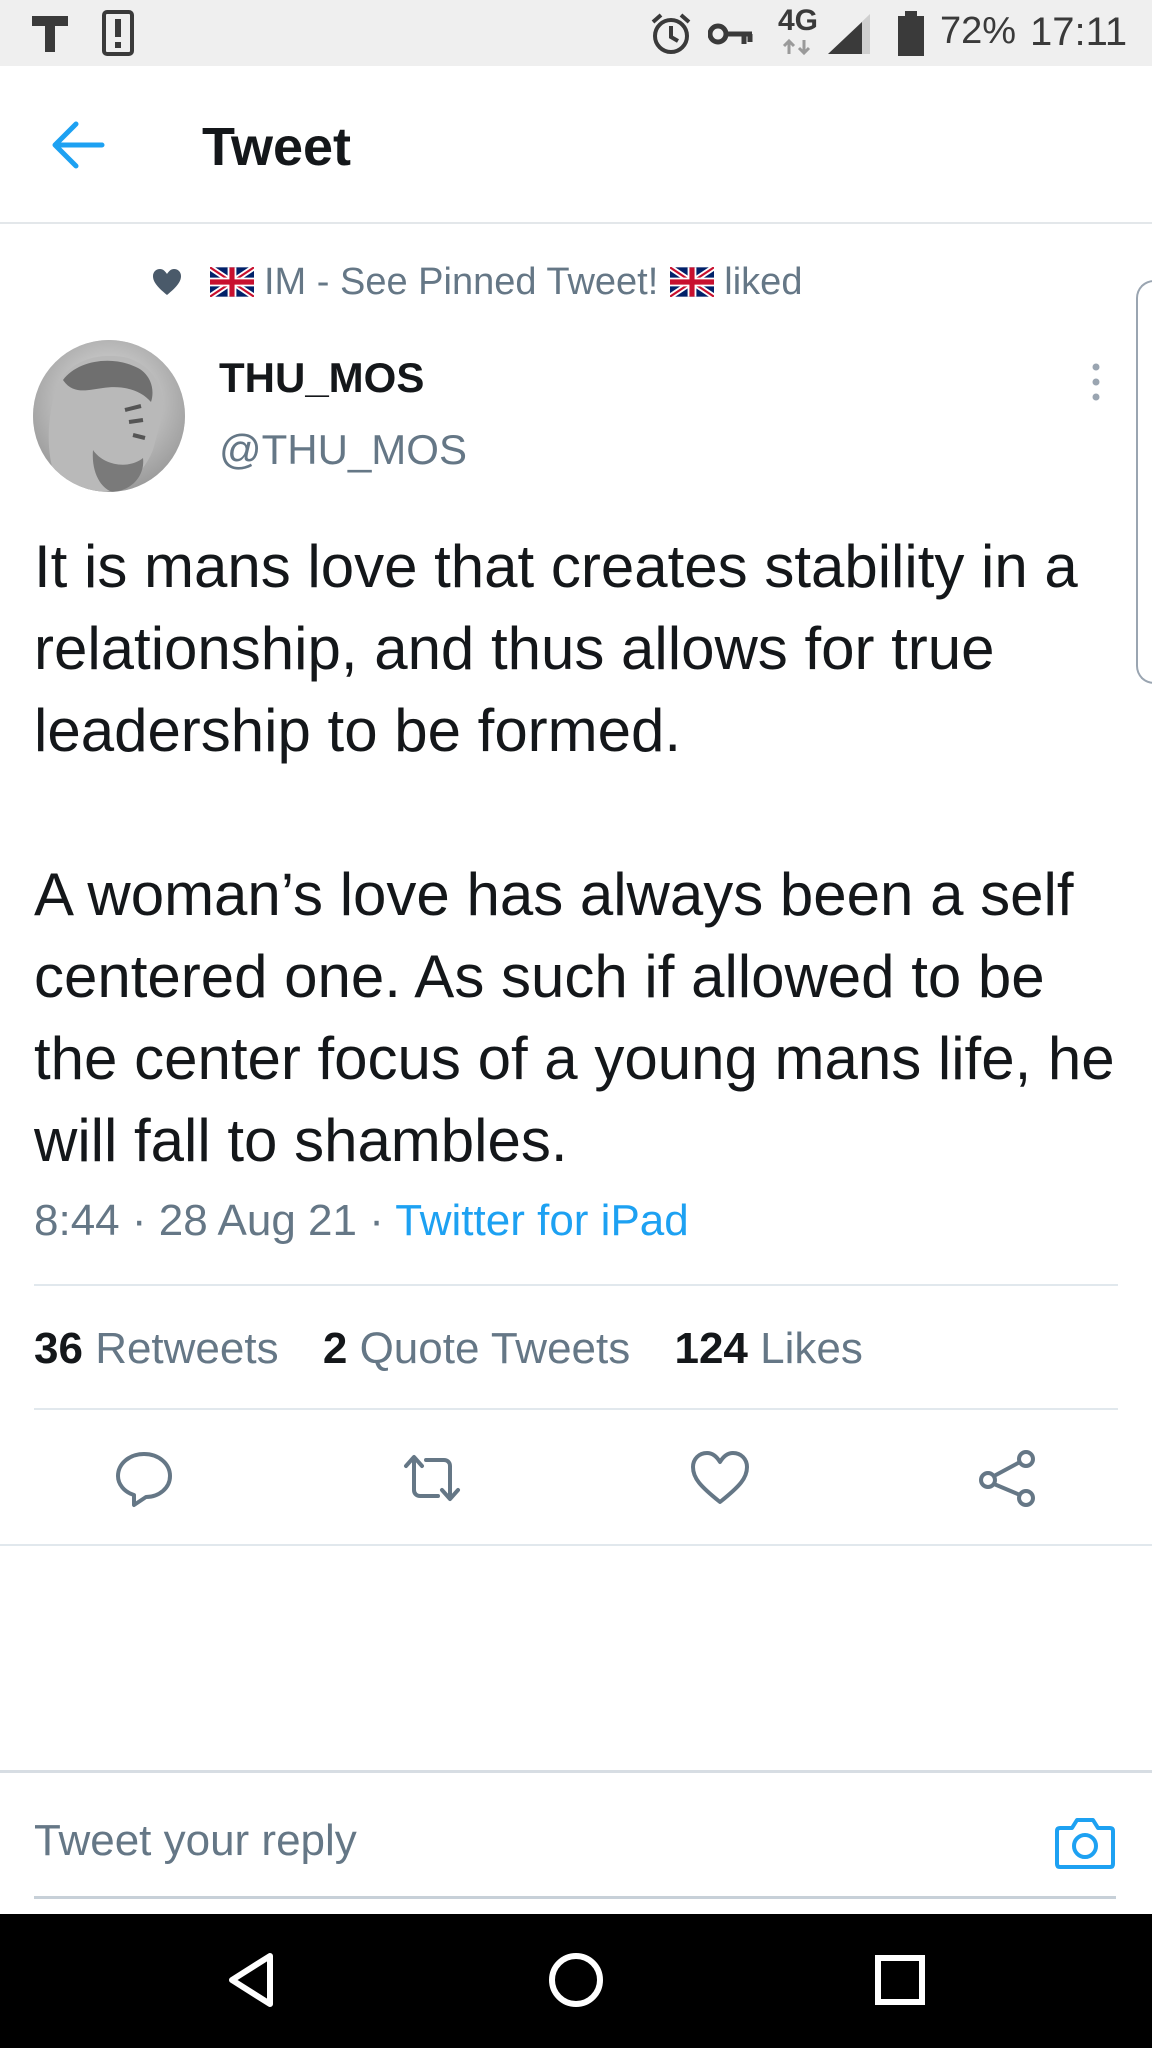 The width and height of the screenshot is (1152, 2048). What do you see at coordinates (78, 145) in the screenshot?
I see `back-arrow-icon` at bounding box center [78, 145].